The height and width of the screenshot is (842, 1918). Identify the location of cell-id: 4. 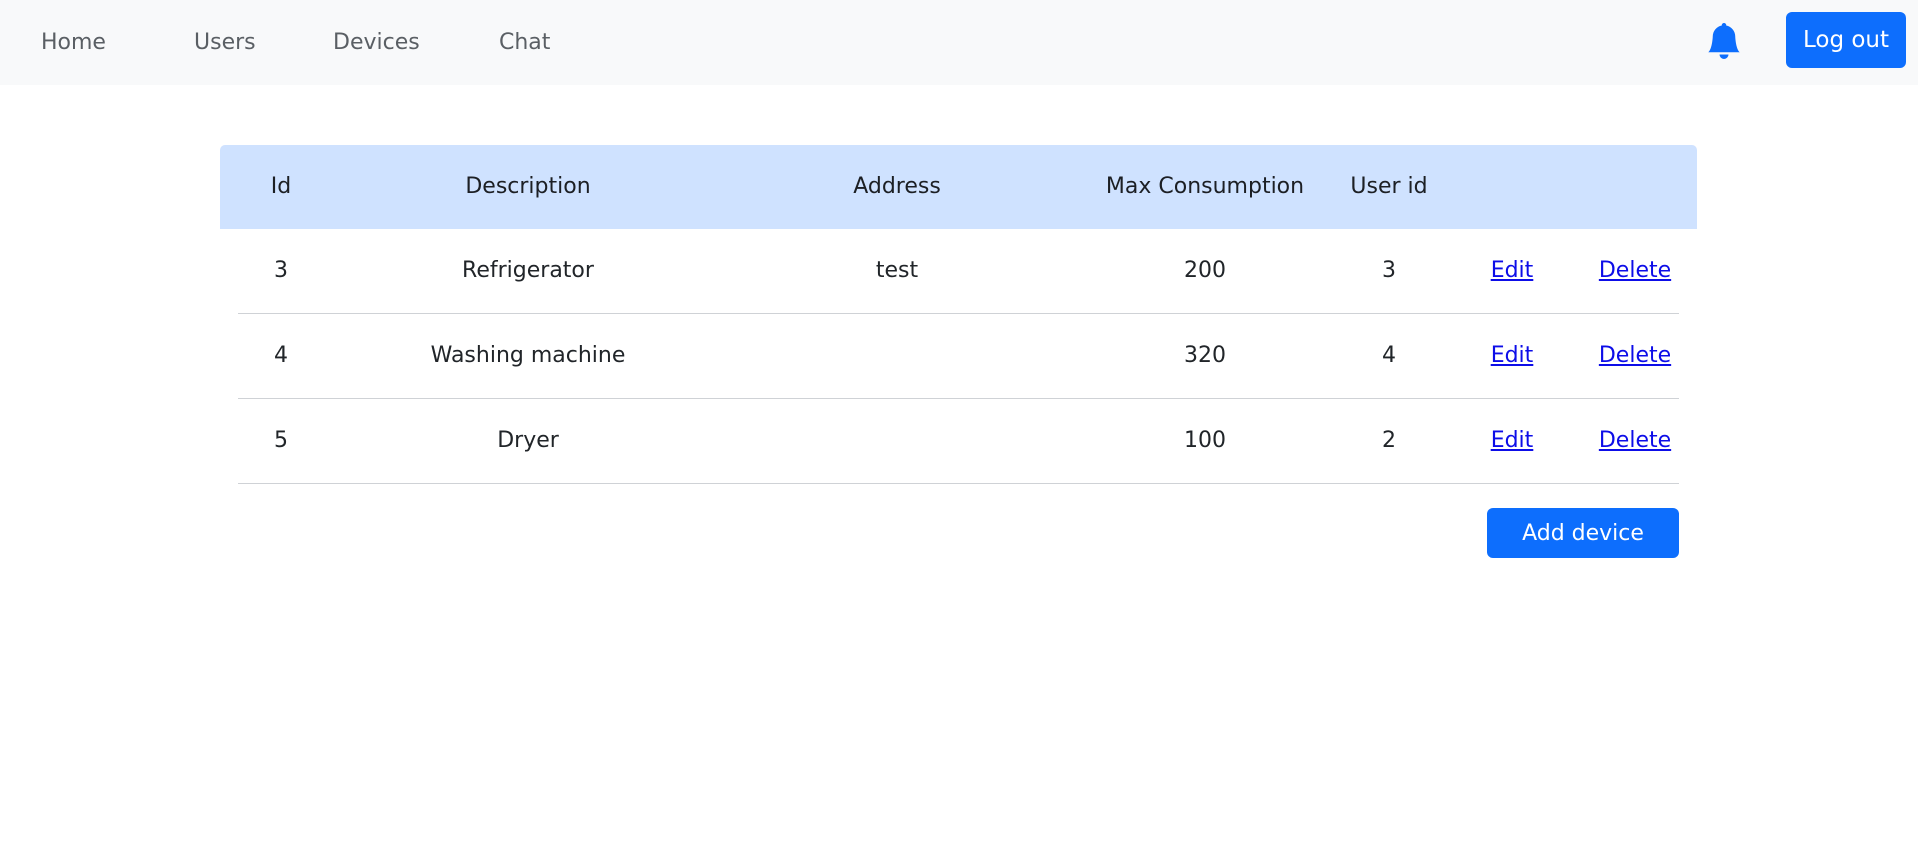
(281, 355).